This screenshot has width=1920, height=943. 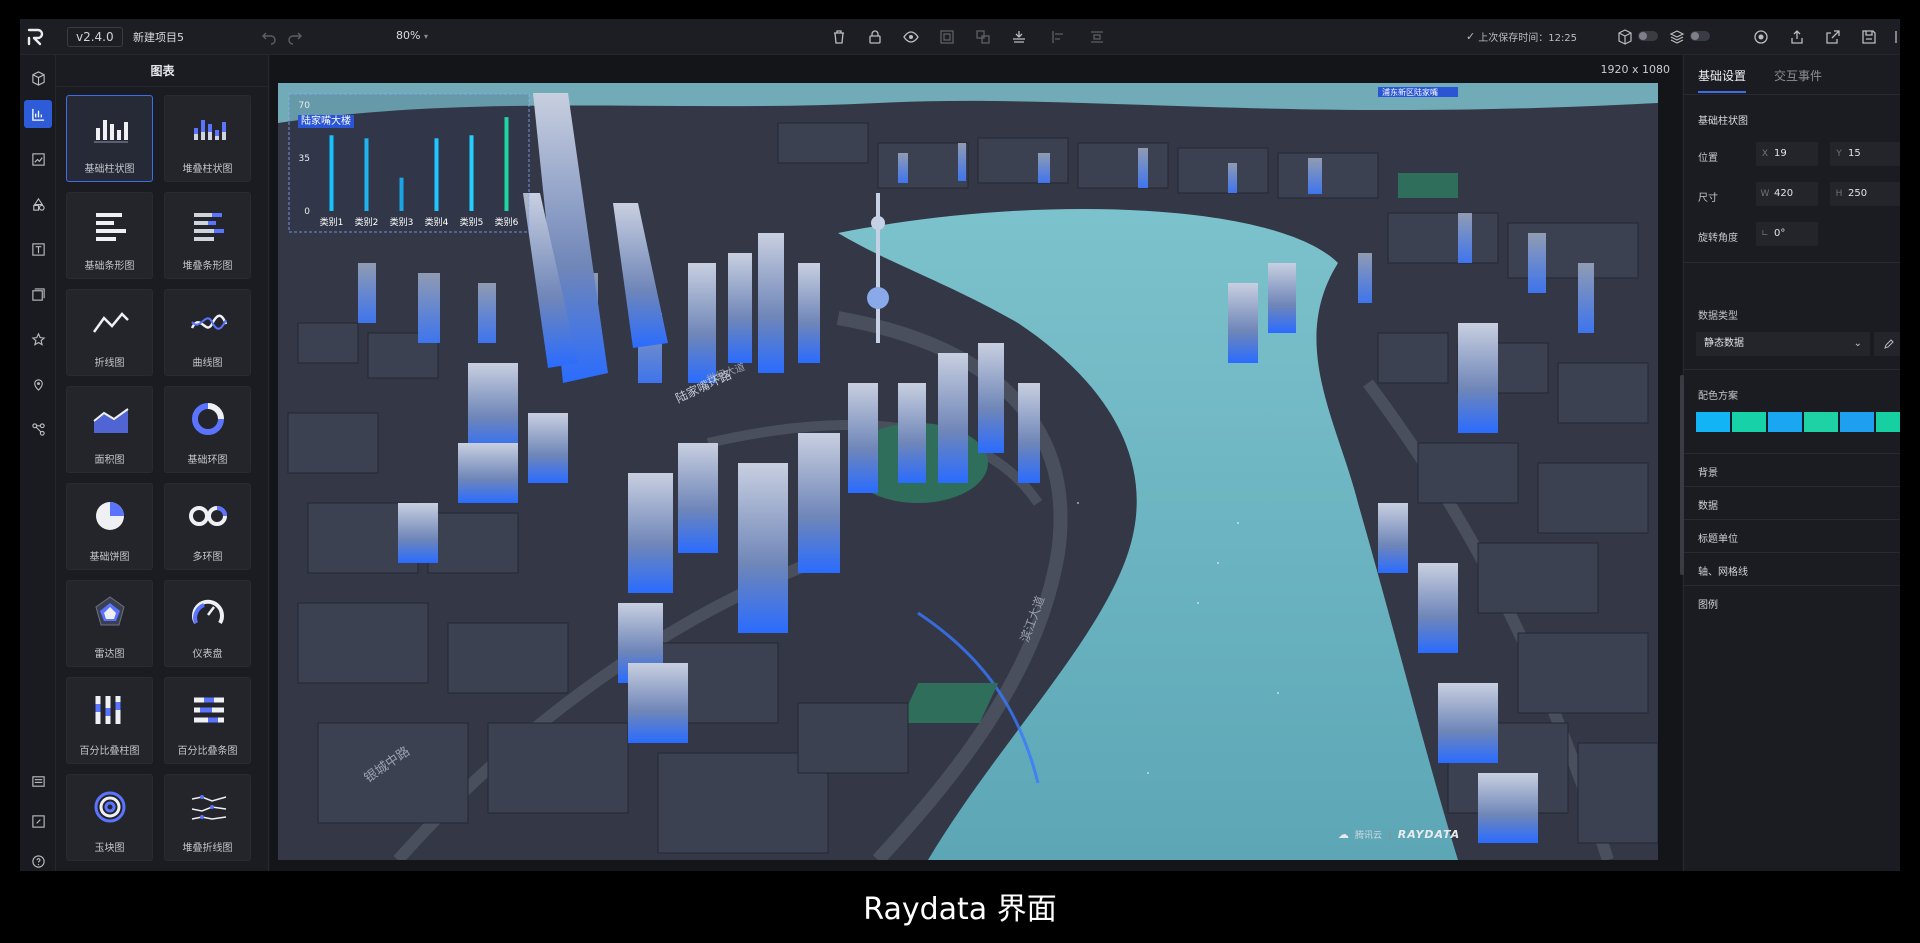 I want to click on stacked-bar-icon, so click(x=210, y=130).